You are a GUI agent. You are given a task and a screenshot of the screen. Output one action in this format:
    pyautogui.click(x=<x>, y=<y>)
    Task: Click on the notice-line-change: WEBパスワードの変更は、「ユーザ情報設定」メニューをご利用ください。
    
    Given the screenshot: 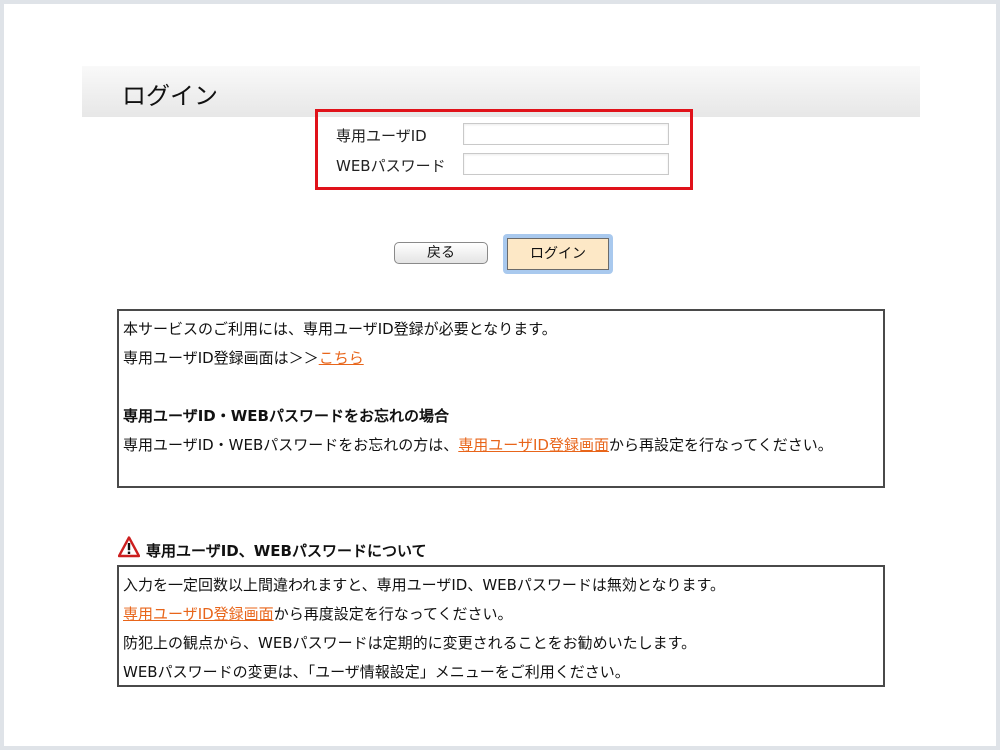 What is the action you would take?
    pyautogui.click(x=376, y=672)
    